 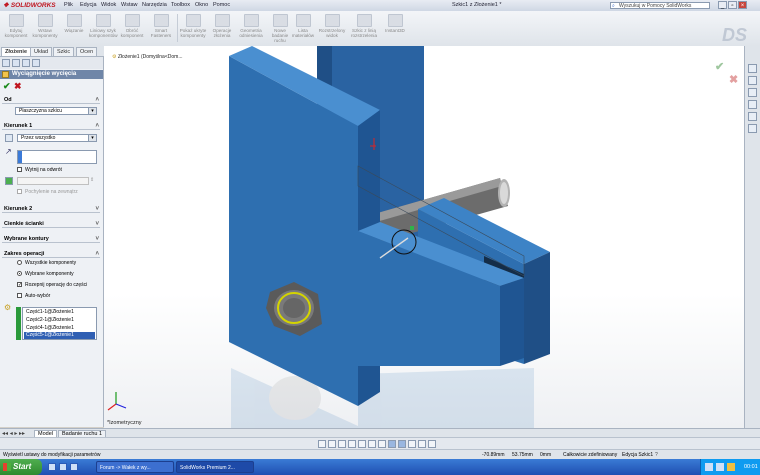 I want to click on configuration-icon, so click(x=26, y=63).